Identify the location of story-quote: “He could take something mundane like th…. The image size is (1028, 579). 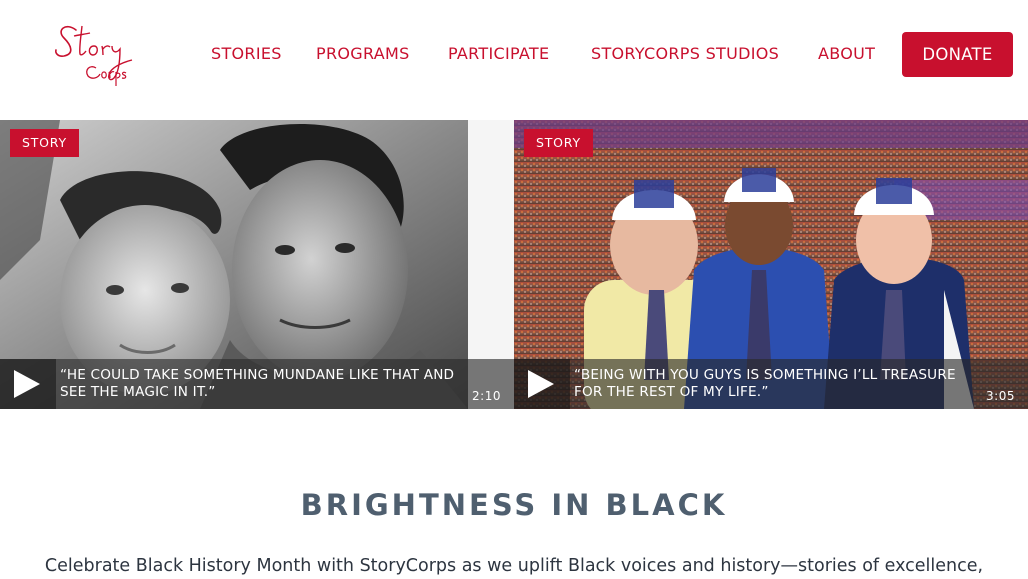
(260, 384).